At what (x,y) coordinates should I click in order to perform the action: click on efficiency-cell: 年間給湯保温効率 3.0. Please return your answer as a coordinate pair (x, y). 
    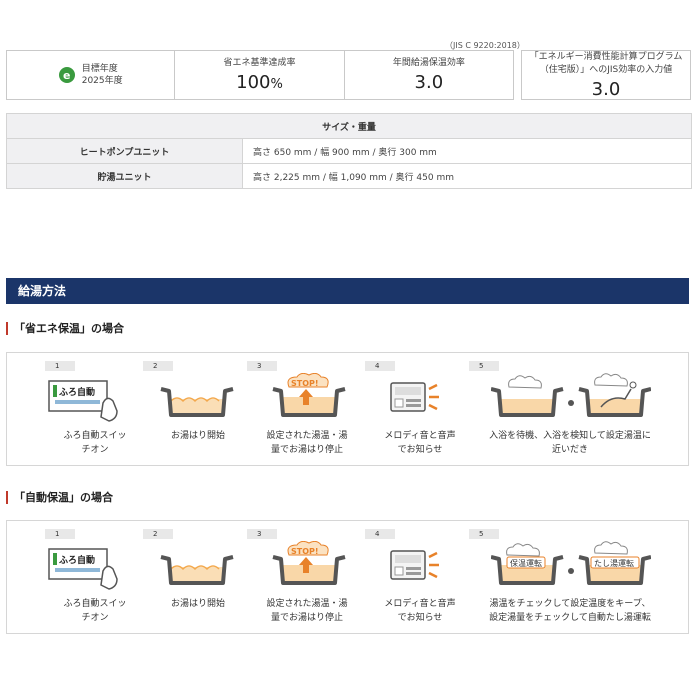
    Looking at the image, I should click on (429, 75).